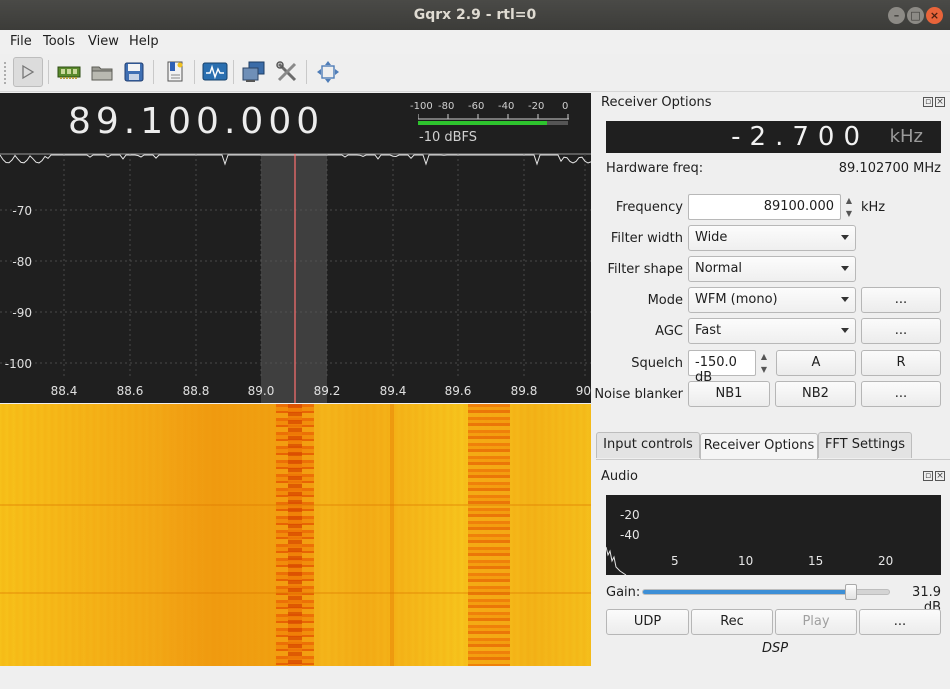 Image resolution: width=950 pixels, height=689 pixels. Describe the element at coordinates (901, 363) in the screenshot. I see `squelch-reset-button: R` at that location.